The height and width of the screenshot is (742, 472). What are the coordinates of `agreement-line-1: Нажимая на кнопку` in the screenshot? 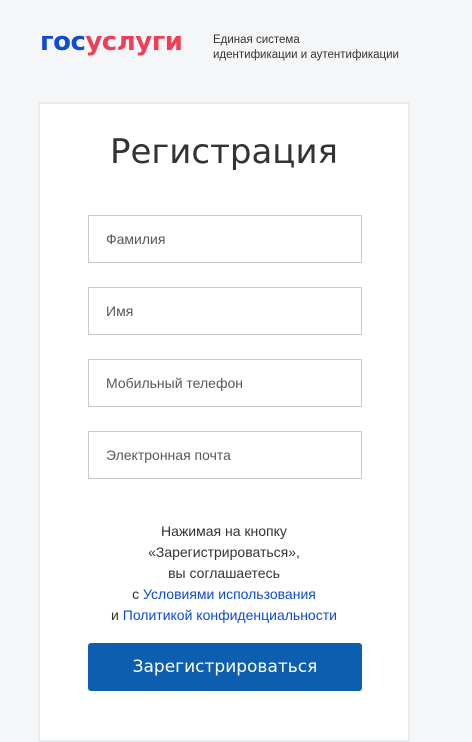 It's located at (224, 531).